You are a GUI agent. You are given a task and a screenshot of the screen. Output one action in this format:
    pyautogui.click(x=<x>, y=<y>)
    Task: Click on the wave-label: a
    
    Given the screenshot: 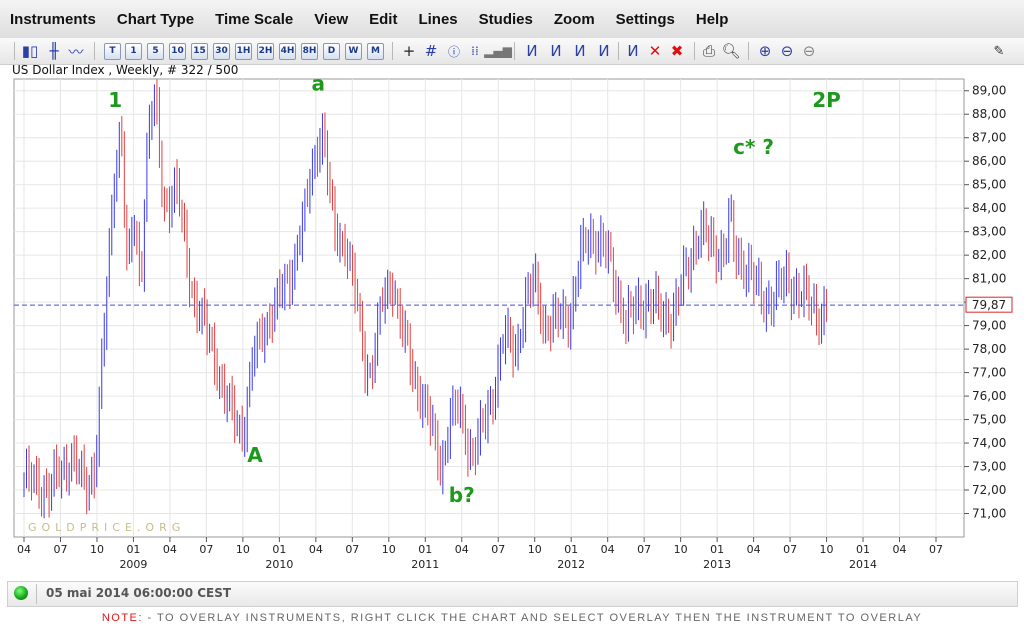 What is the action you would take?
    pyautogui.click(x=319, y=84)
    